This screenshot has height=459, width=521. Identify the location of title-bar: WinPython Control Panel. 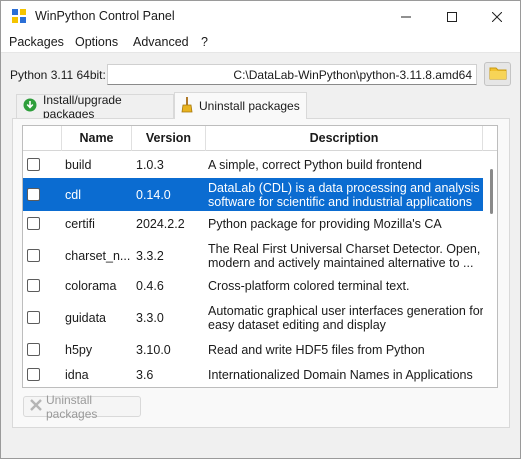
(260, 16).